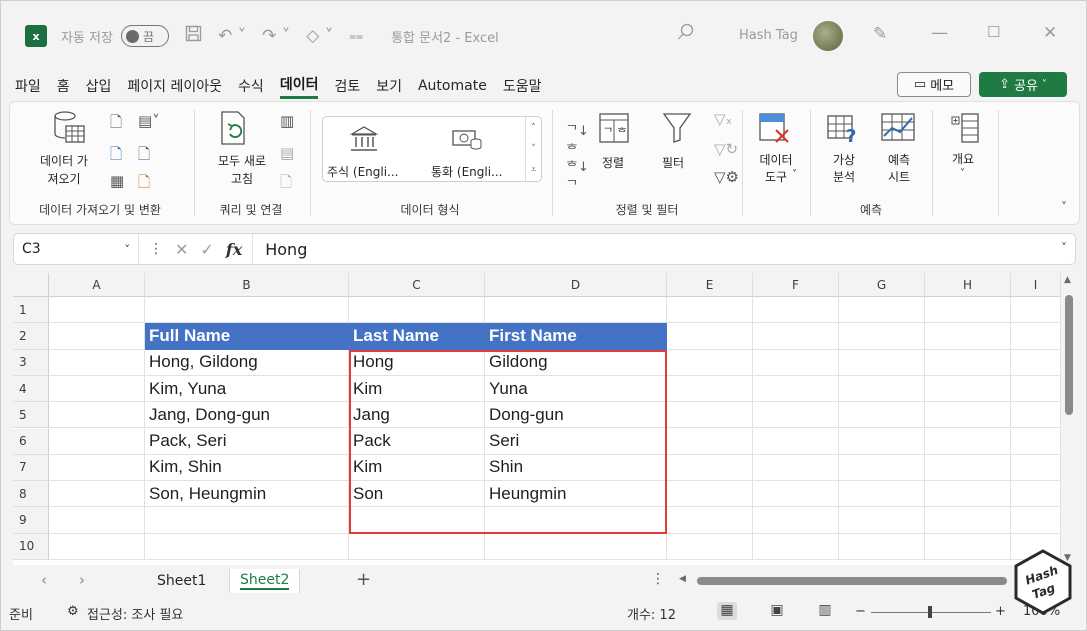 This screenshot has height=631, width=1087. I want to click on cell-g5, so click(882, 415).